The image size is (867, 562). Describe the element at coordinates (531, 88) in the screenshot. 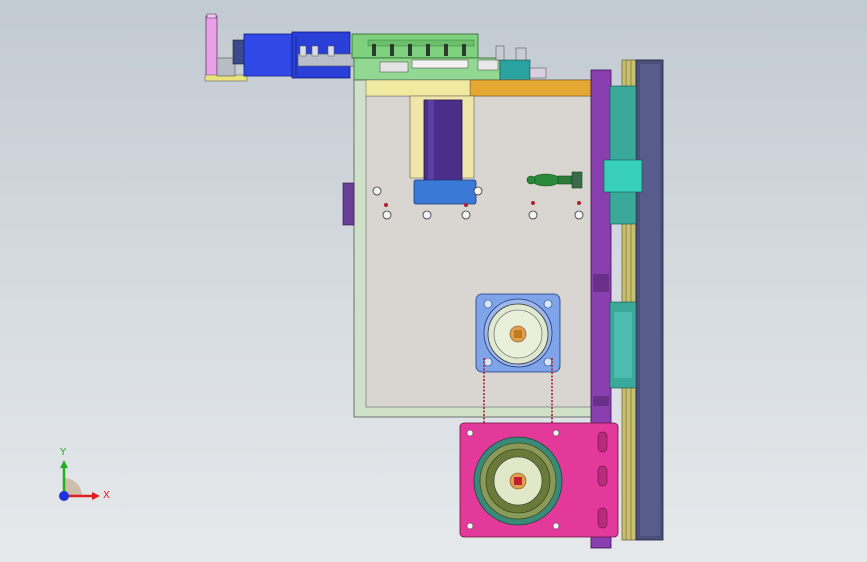

I see `top-bar` at that location.